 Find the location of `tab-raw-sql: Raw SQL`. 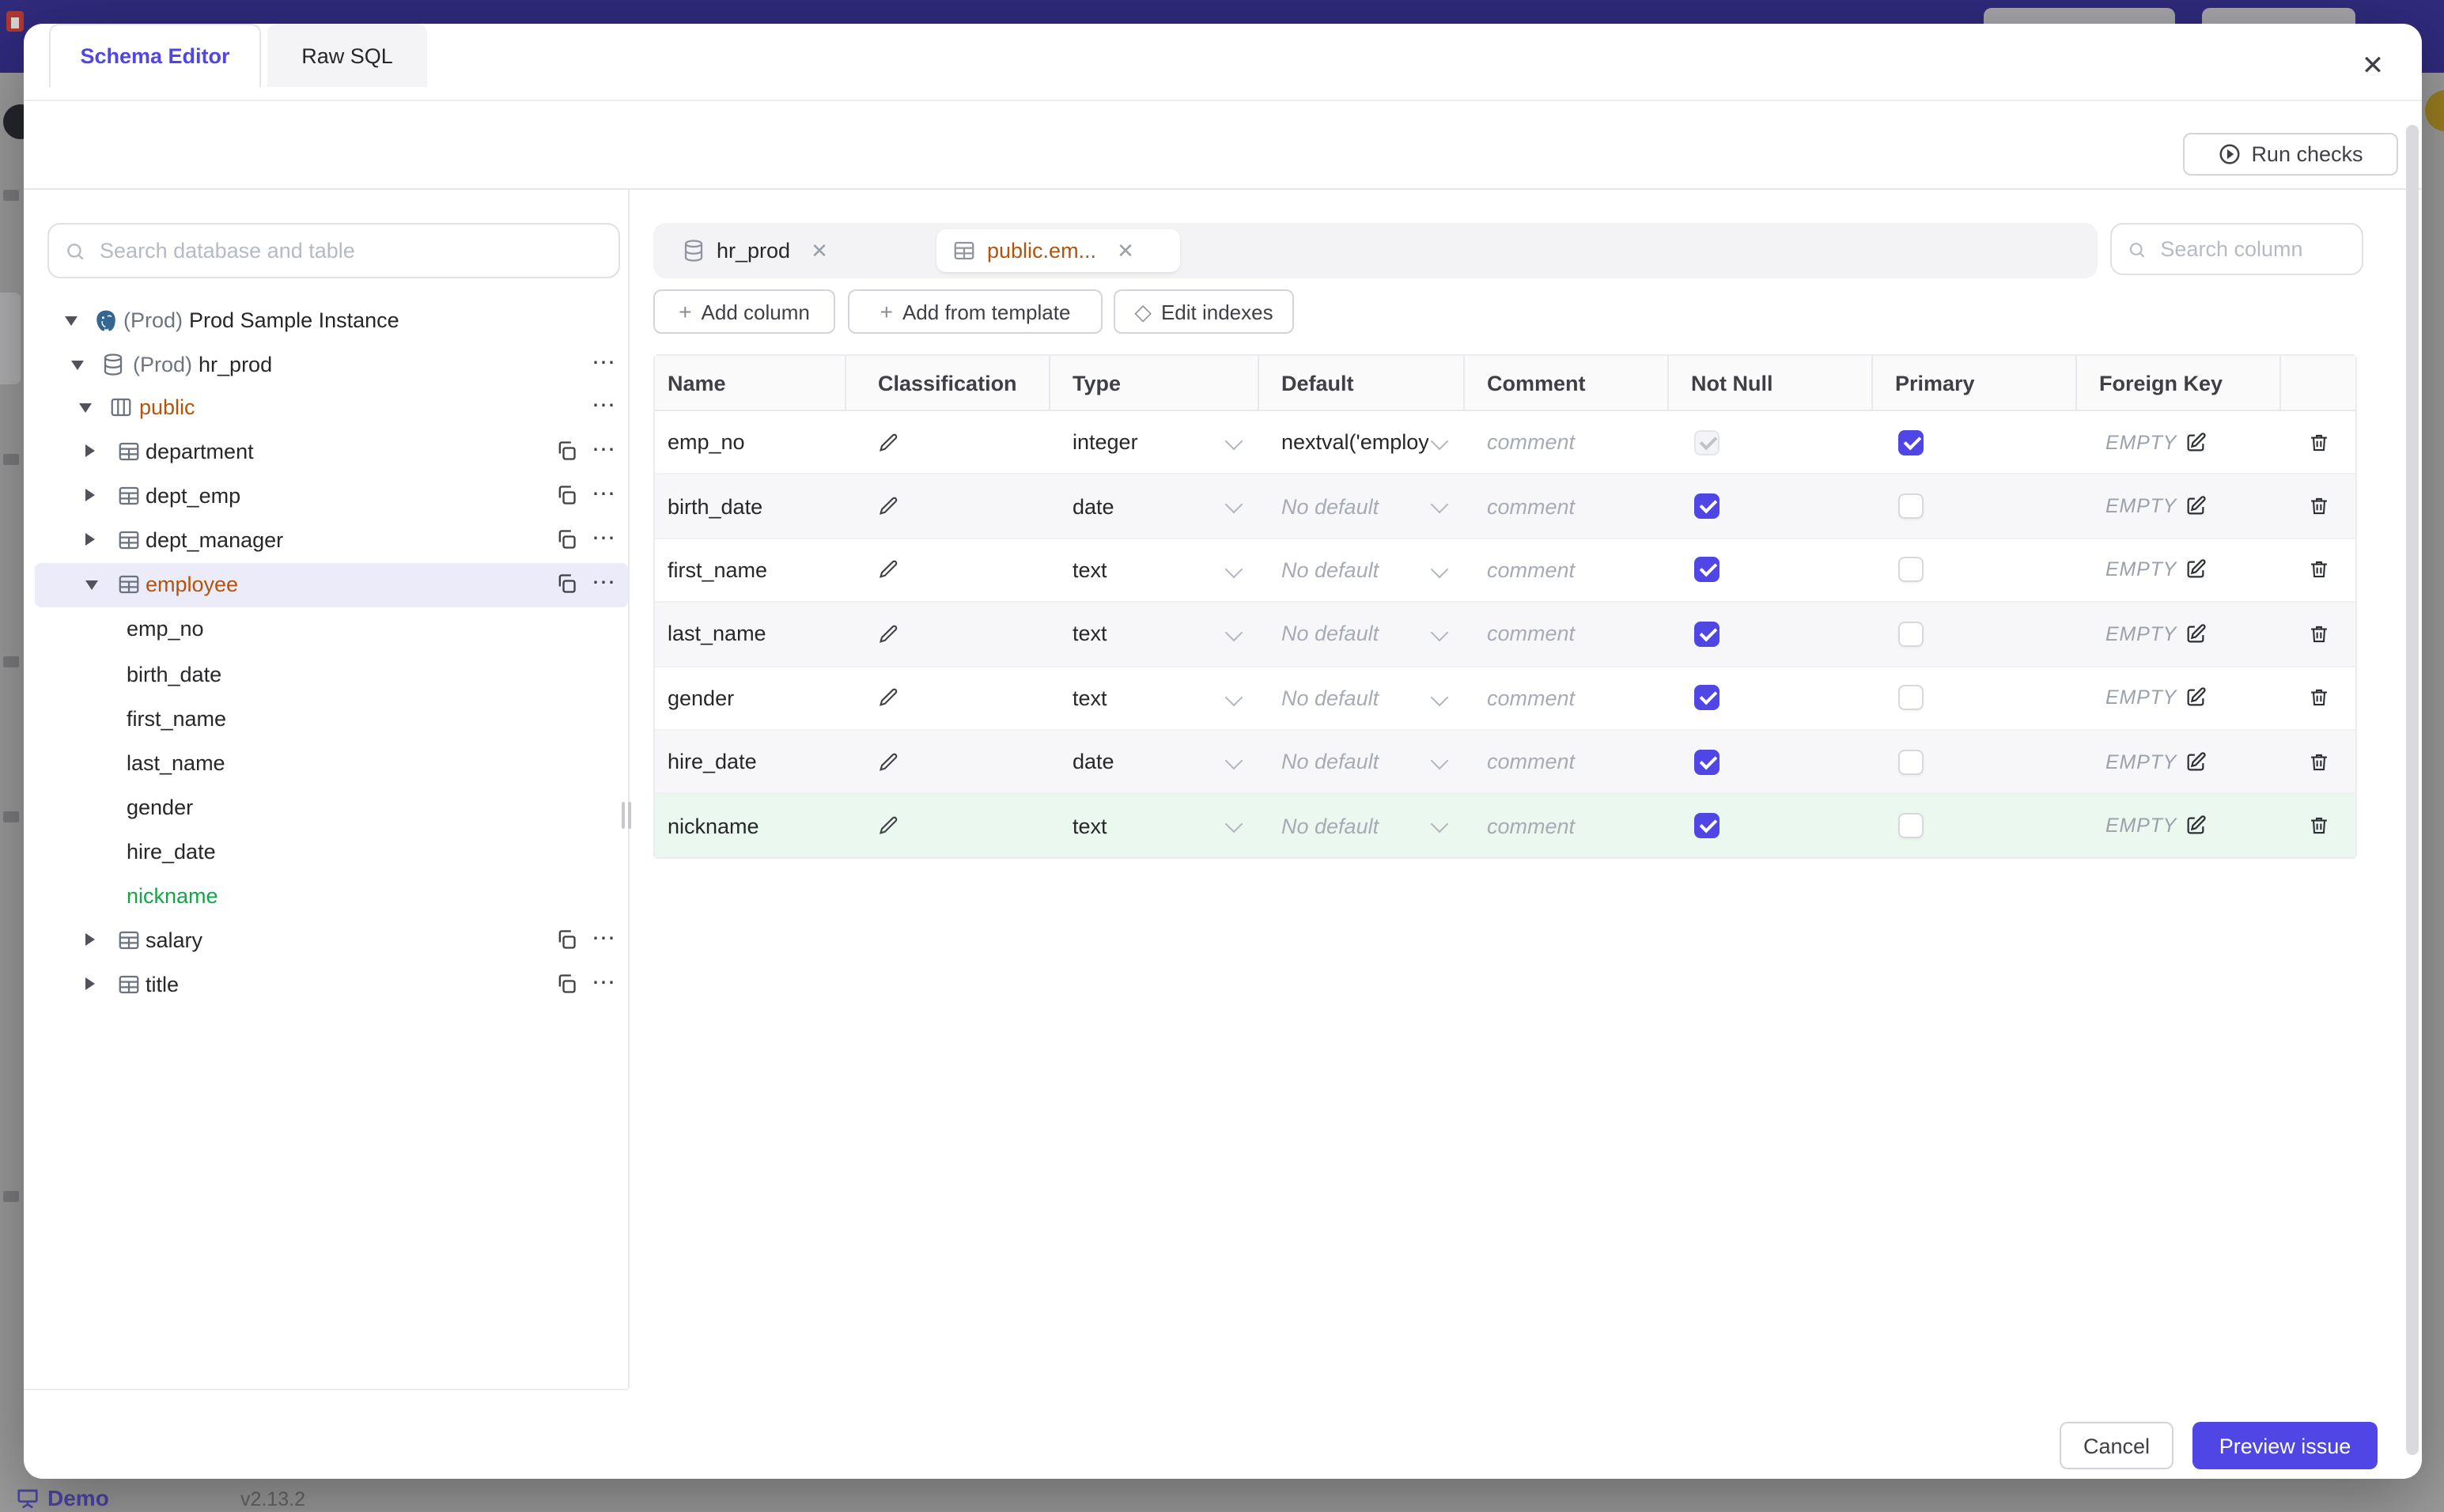

tab-raw-sql: Raw SQL is located at coordinates (347, 55).